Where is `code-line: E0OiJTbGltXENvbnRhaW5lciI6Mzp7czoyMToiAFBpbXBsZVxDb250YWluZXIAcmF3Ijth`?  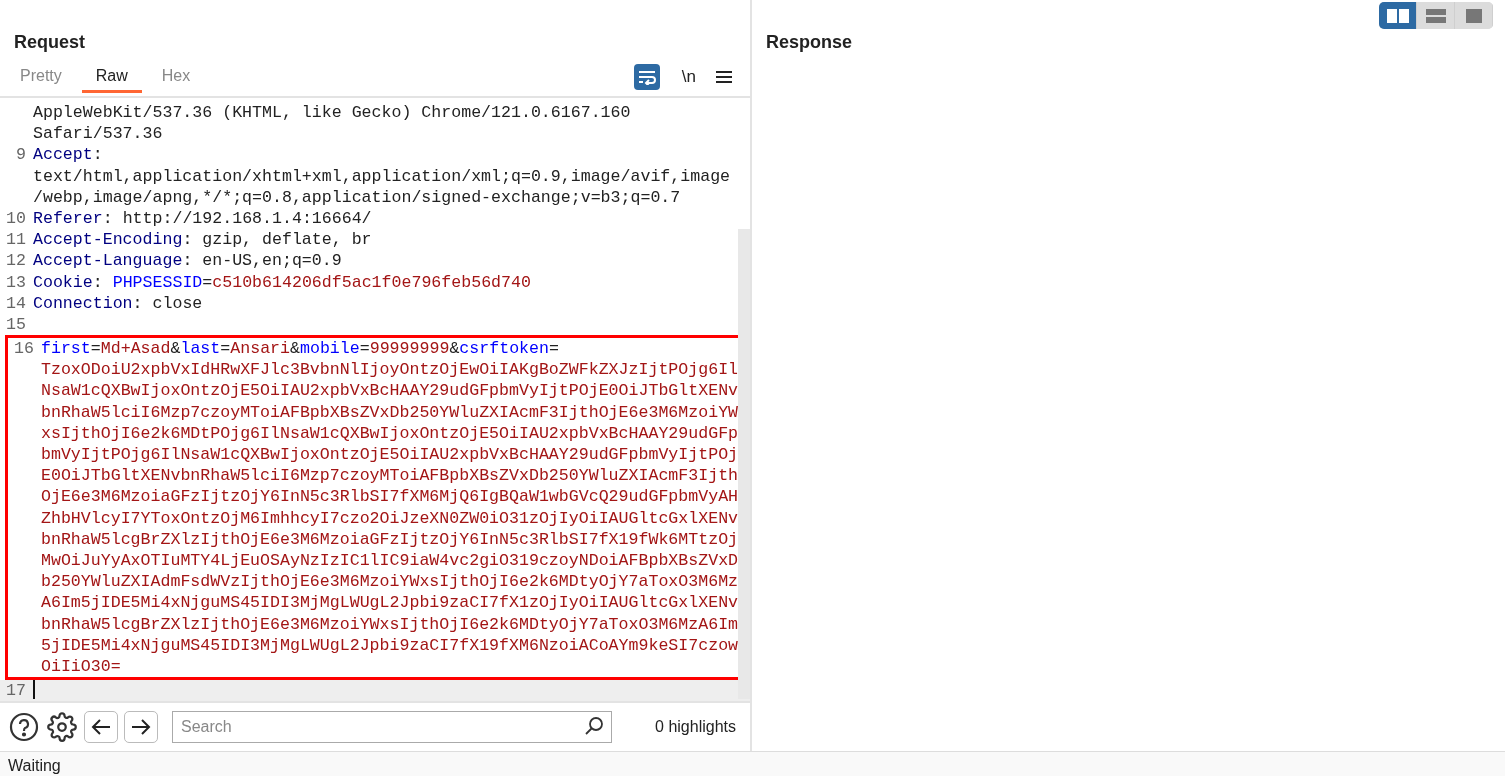 code-line: E0OiJTbGltXENvbnRhaW5lciI6Mzp7czoyMToiAFBpbXBsZVxDb250YWluZXIAcmF3Ijth is located at coordinates (390, 476).